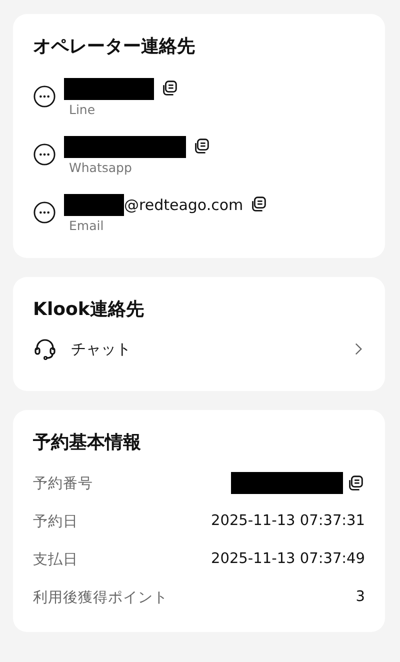  Describe the element at coordinates (82, 109) in the screenshot. I see `contact-label: Line` at that location.